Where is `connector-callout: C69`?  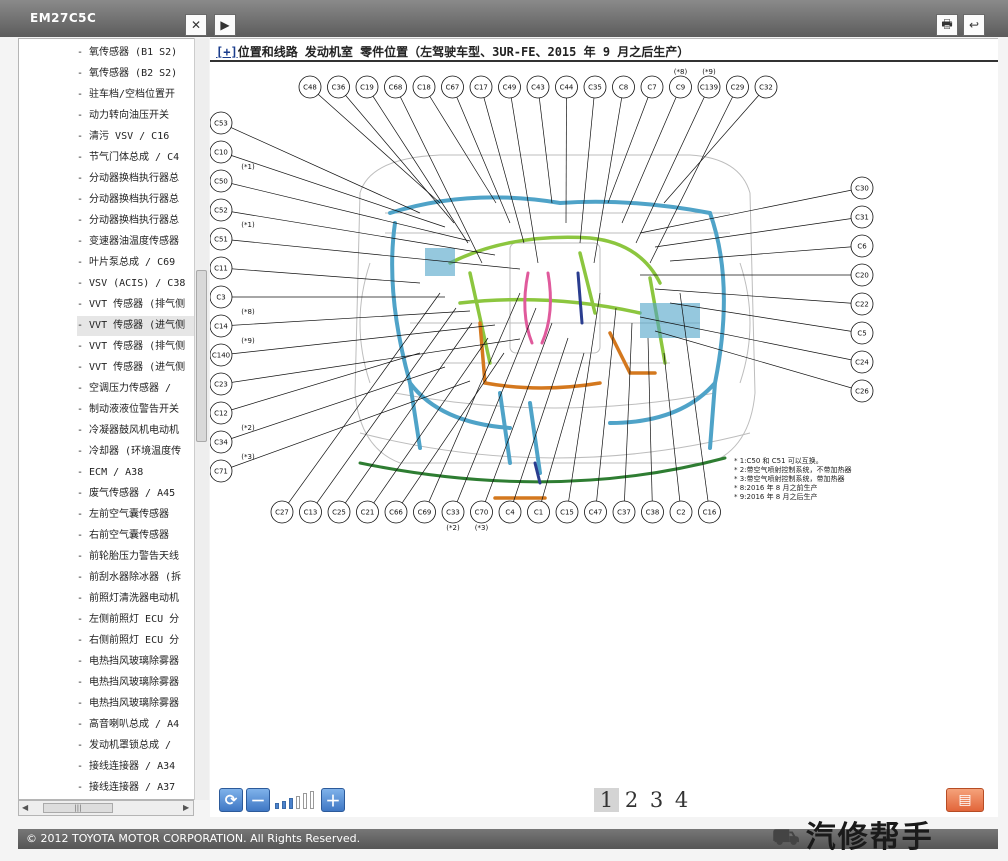 connector-callout: C69 is located at coordinates (424, 512).